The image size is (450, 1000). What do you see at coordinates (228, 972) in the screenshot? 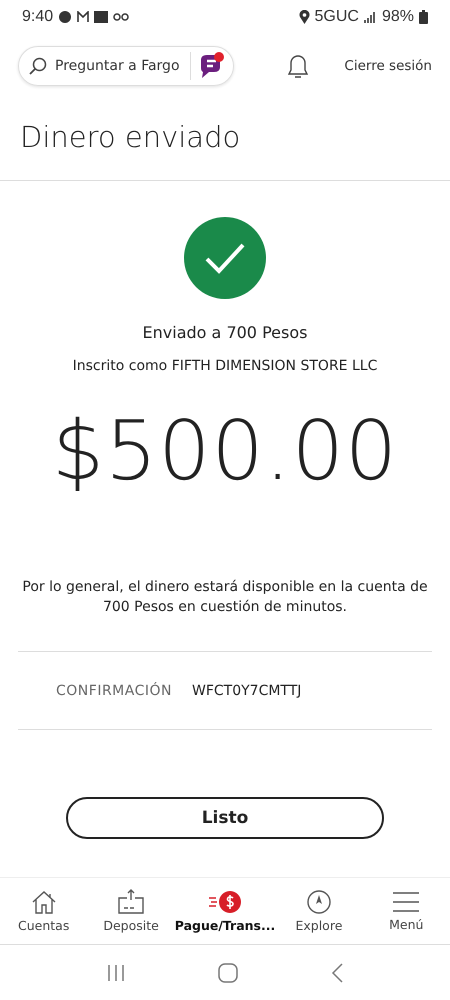
I see `home-button-icon` at bounding box center [228, 972].